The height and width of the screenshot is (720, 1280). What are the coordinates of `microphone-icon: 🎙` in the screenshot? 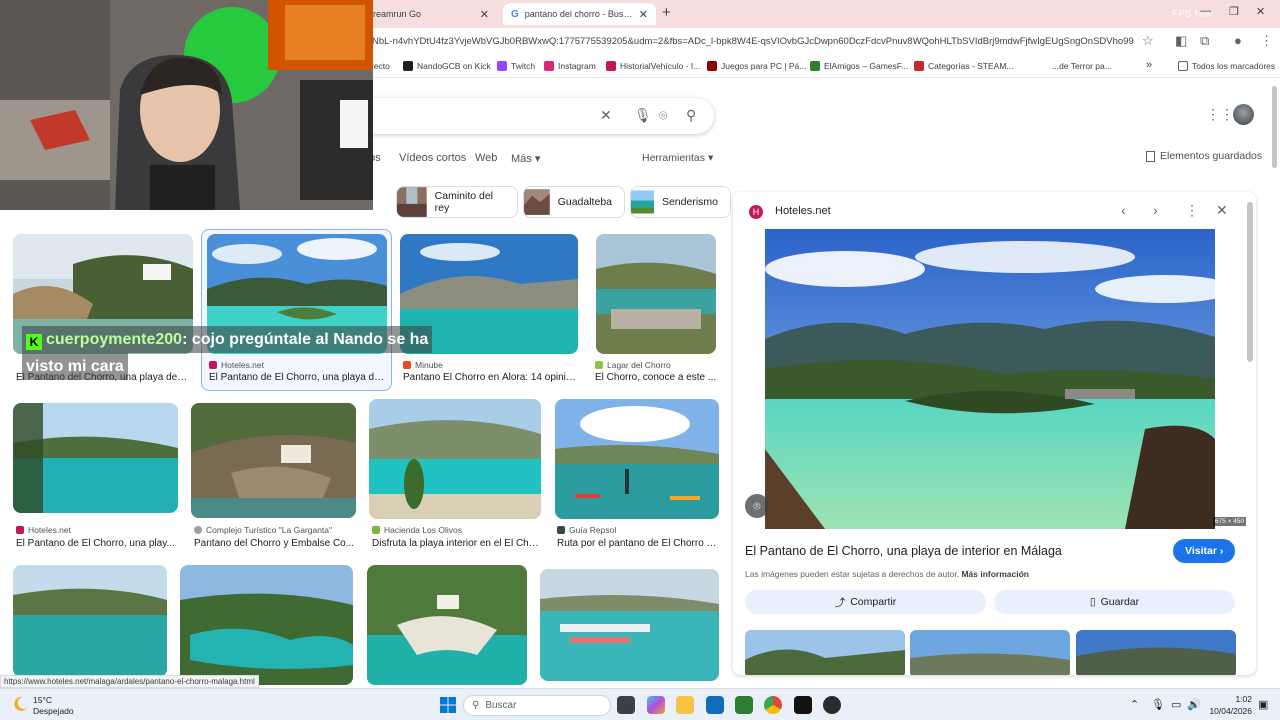 It's located at (1158, 704).